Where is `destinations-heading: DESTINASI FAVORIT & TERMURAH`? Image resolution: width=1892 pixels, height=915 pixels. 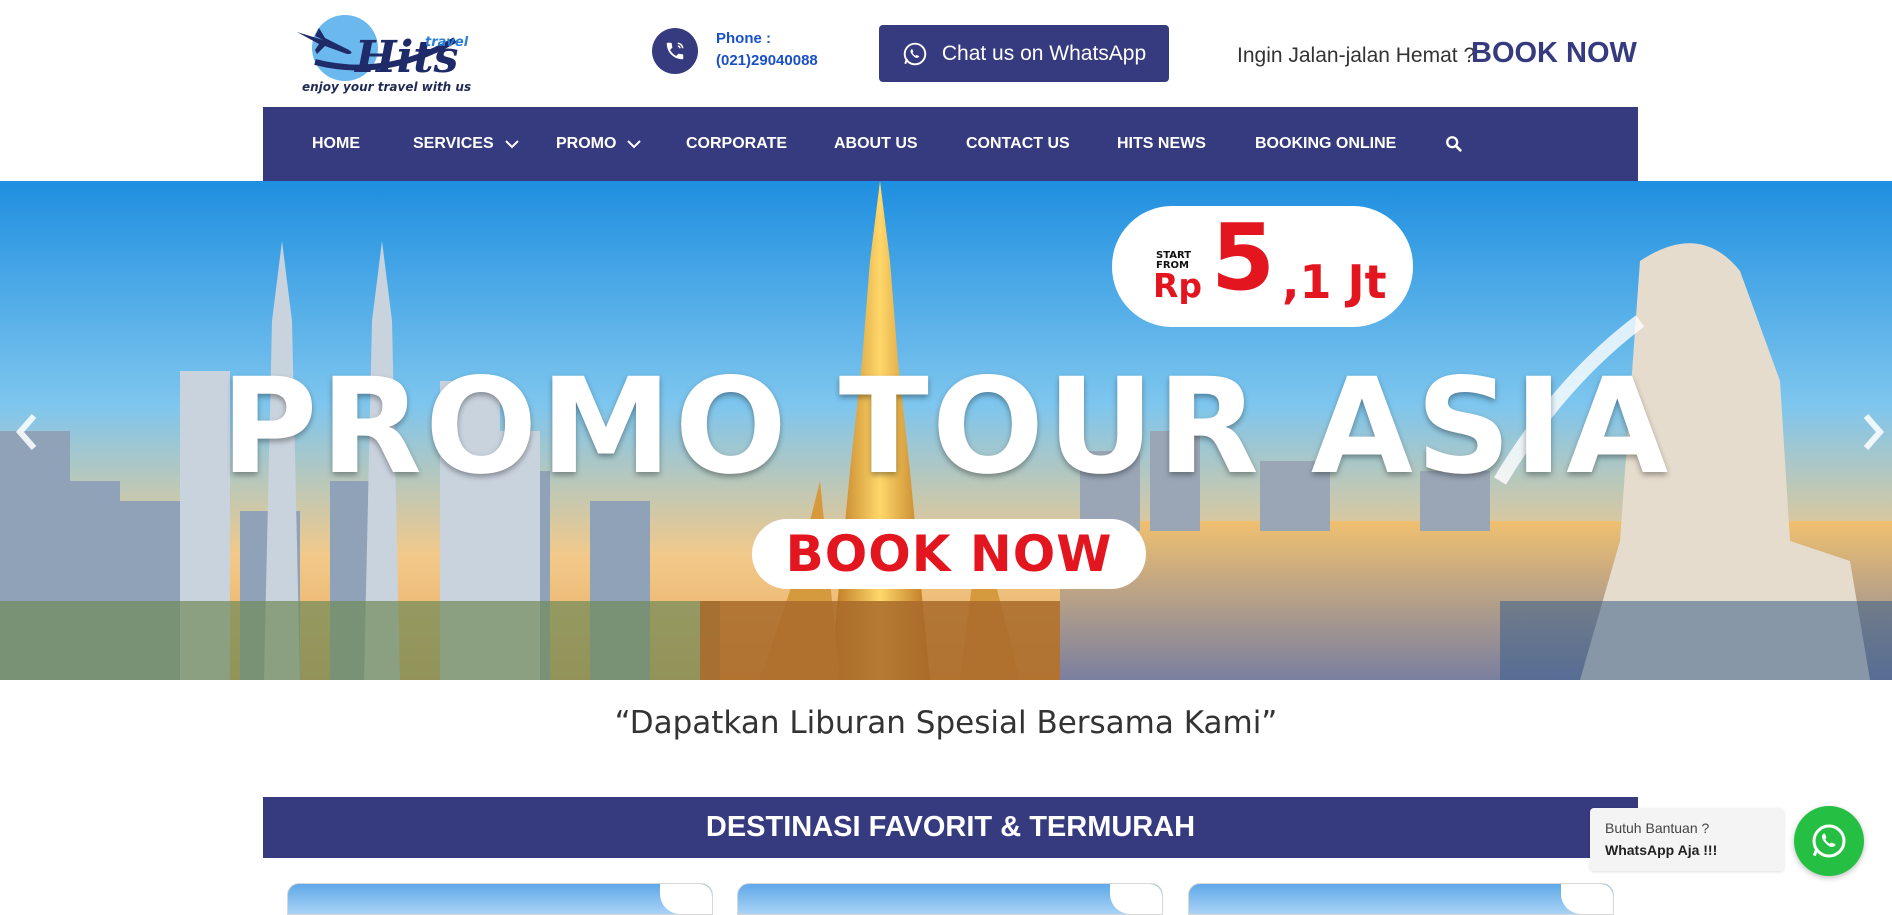
destinations-heading: DESTINASI FAVORIT & TERMURAH is located at coordinates (950, 827).